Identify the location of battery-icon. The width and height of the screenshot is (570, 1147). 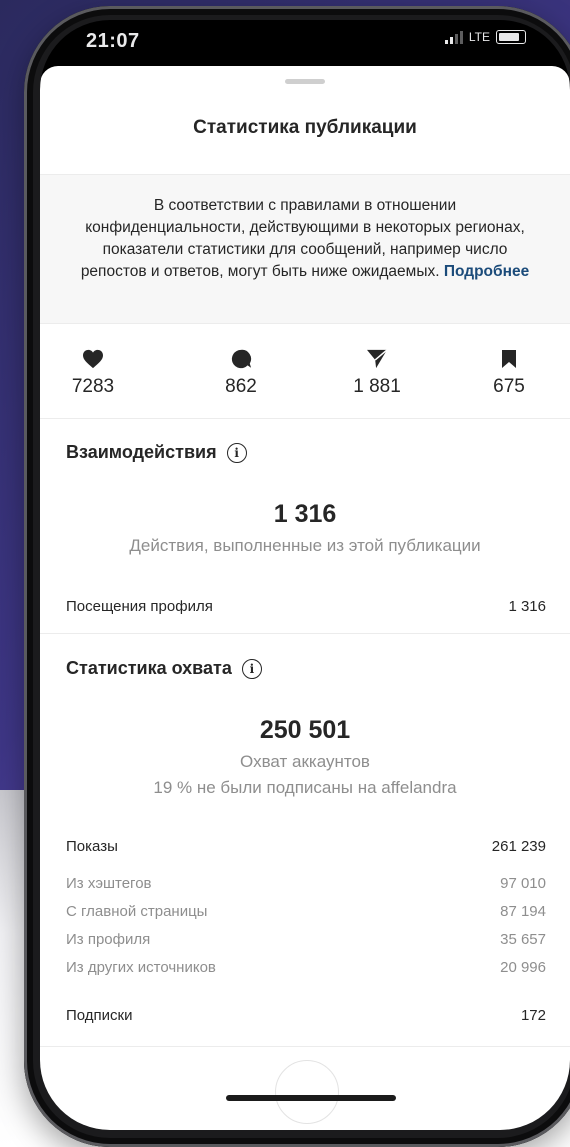
(511, 37).